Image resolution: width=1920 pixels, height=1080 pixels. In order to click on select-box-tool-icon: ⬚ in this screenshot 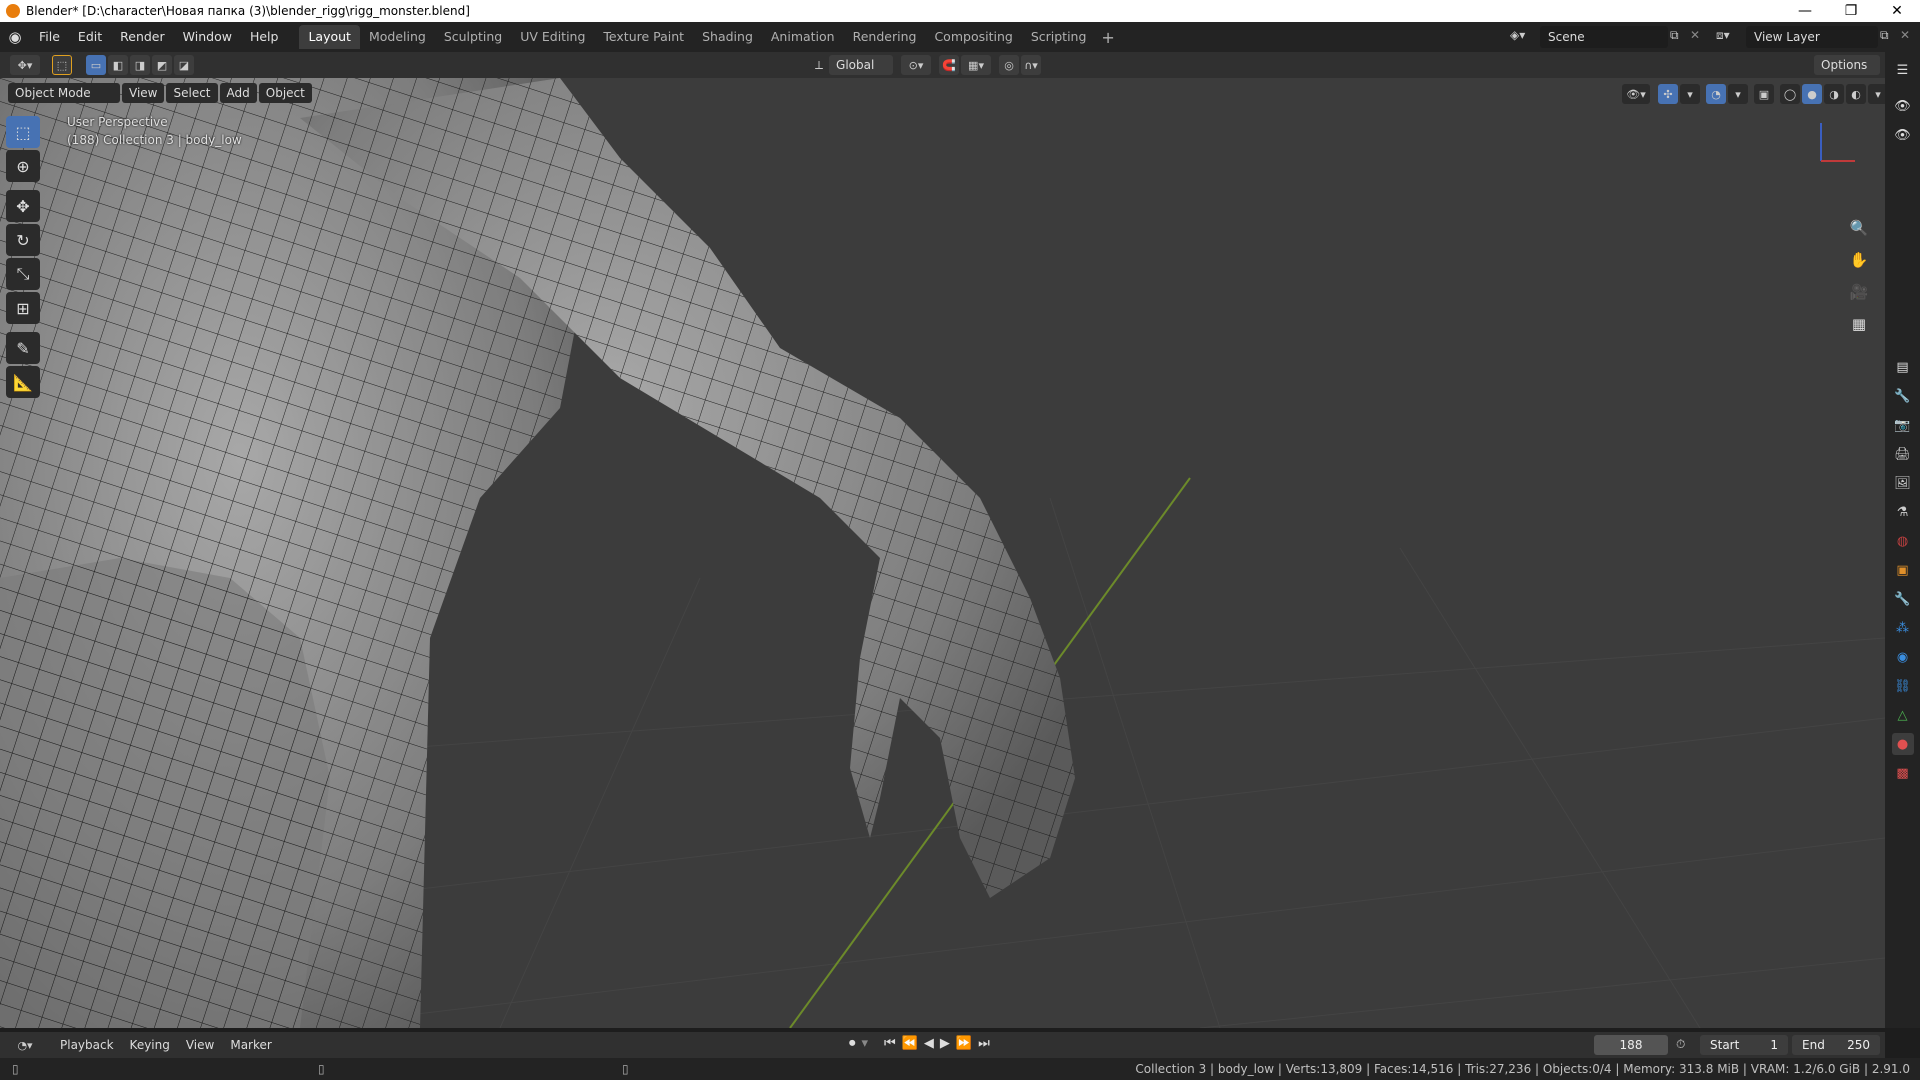, I will do `click(62, 65)`.